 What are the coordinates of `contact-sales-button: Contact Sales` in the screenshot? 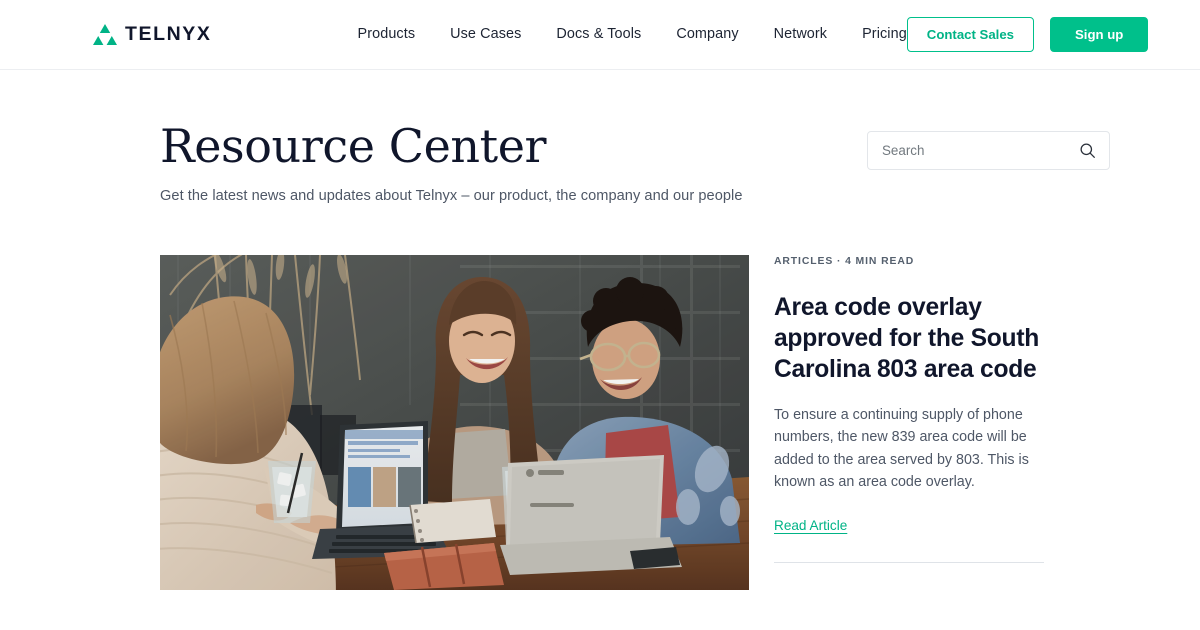 It's located at (970, 34).